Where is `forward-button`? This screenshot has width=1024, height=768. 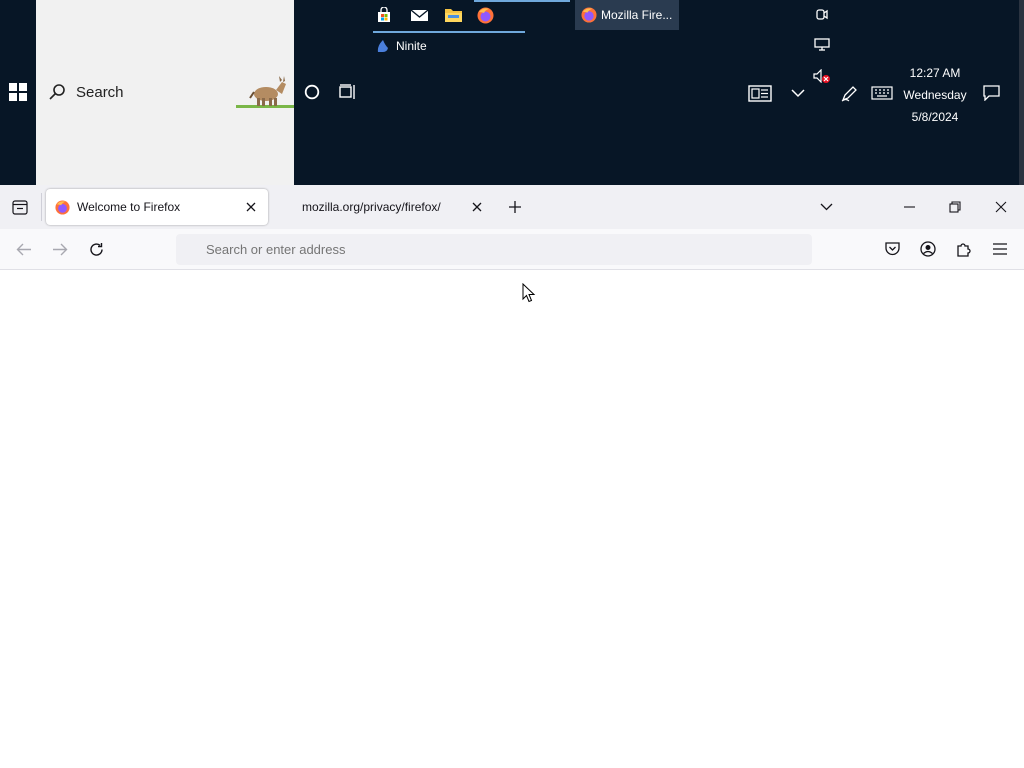
forward-button is located at coordinates (60, 249).